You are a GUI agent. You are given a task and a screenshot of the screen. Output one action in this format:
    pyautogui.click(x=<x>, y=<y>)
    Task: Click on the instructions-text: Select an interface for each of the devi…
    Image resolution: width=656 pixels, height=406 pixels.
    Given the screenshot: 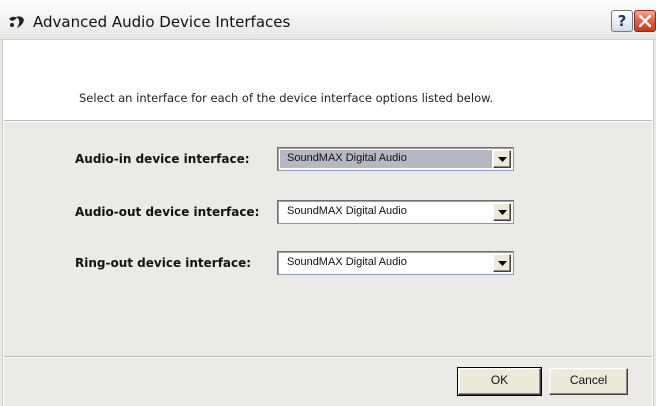 What is the action you would take?
    pyautogui.click(x=286, y=98)
    